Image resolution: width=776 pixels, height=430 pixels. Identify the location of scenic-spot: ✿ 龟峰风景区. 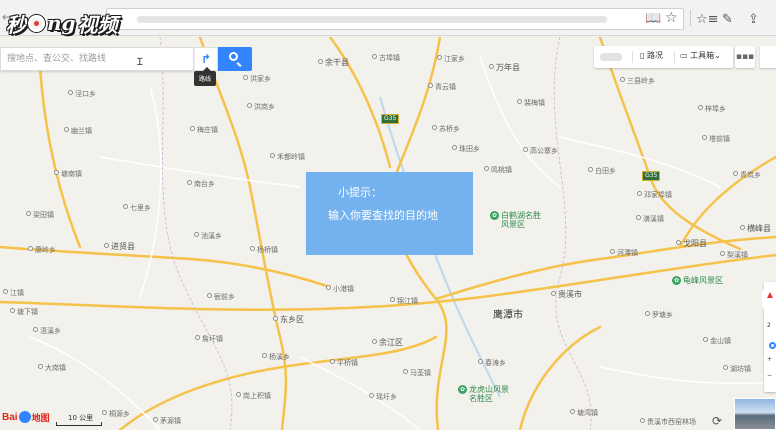
(697, 280).